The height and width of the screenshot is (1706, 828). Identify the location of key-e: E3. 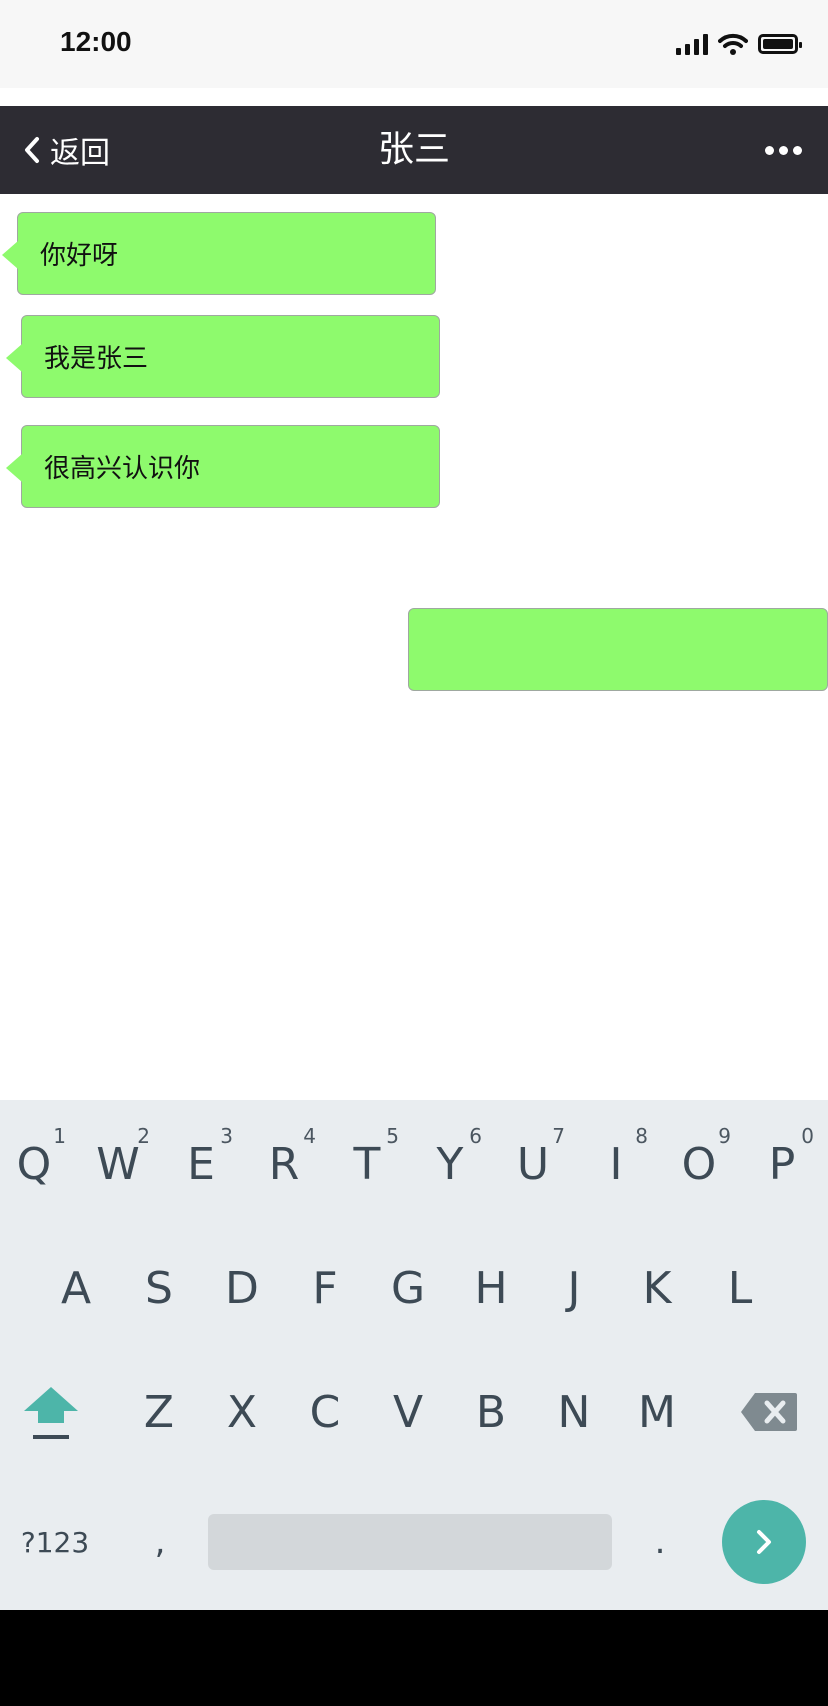
(201, 1164).